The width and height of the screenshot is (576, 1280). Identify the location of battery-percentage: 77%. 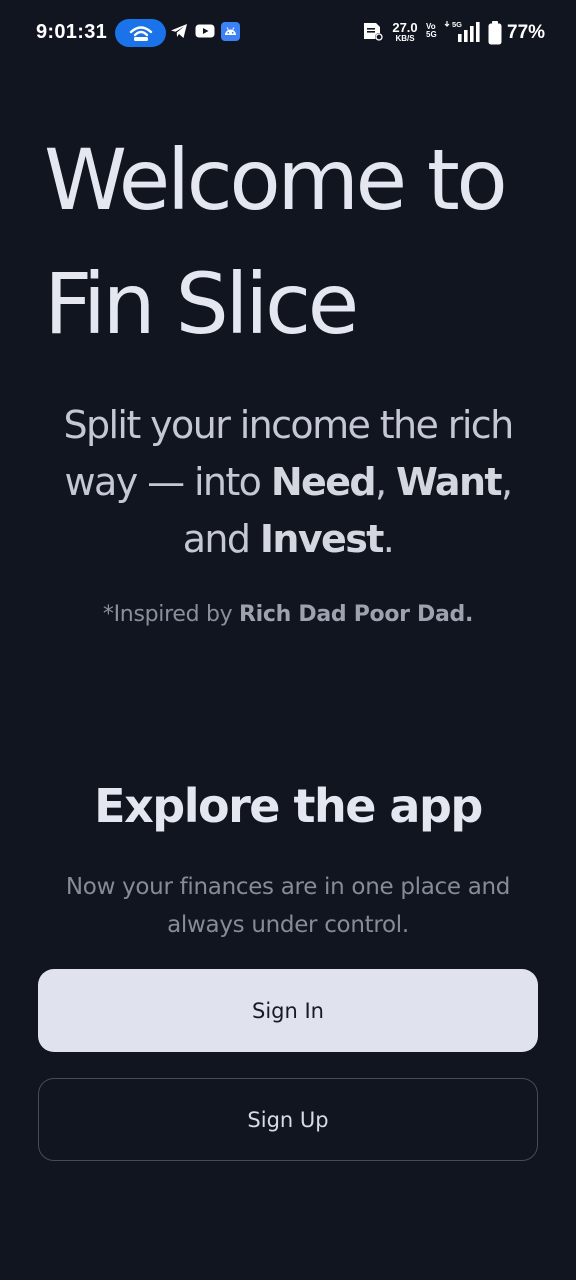
(526, 32).